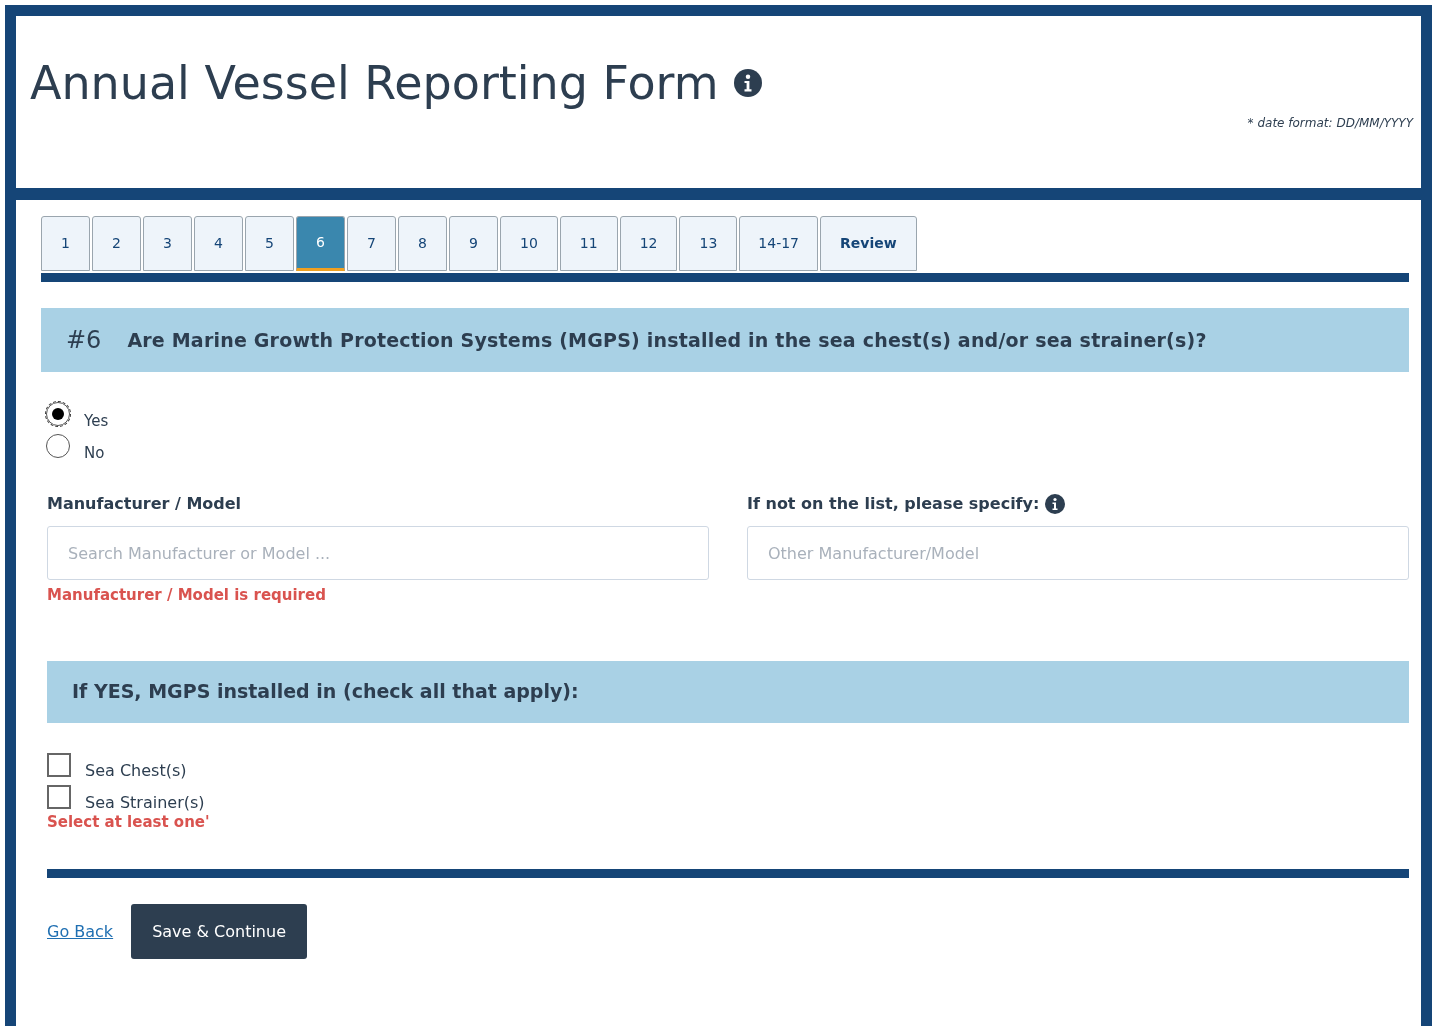  Describe the element at coordinates (422, 243) in the screenshot. I see `step-tab: 8` at that location.